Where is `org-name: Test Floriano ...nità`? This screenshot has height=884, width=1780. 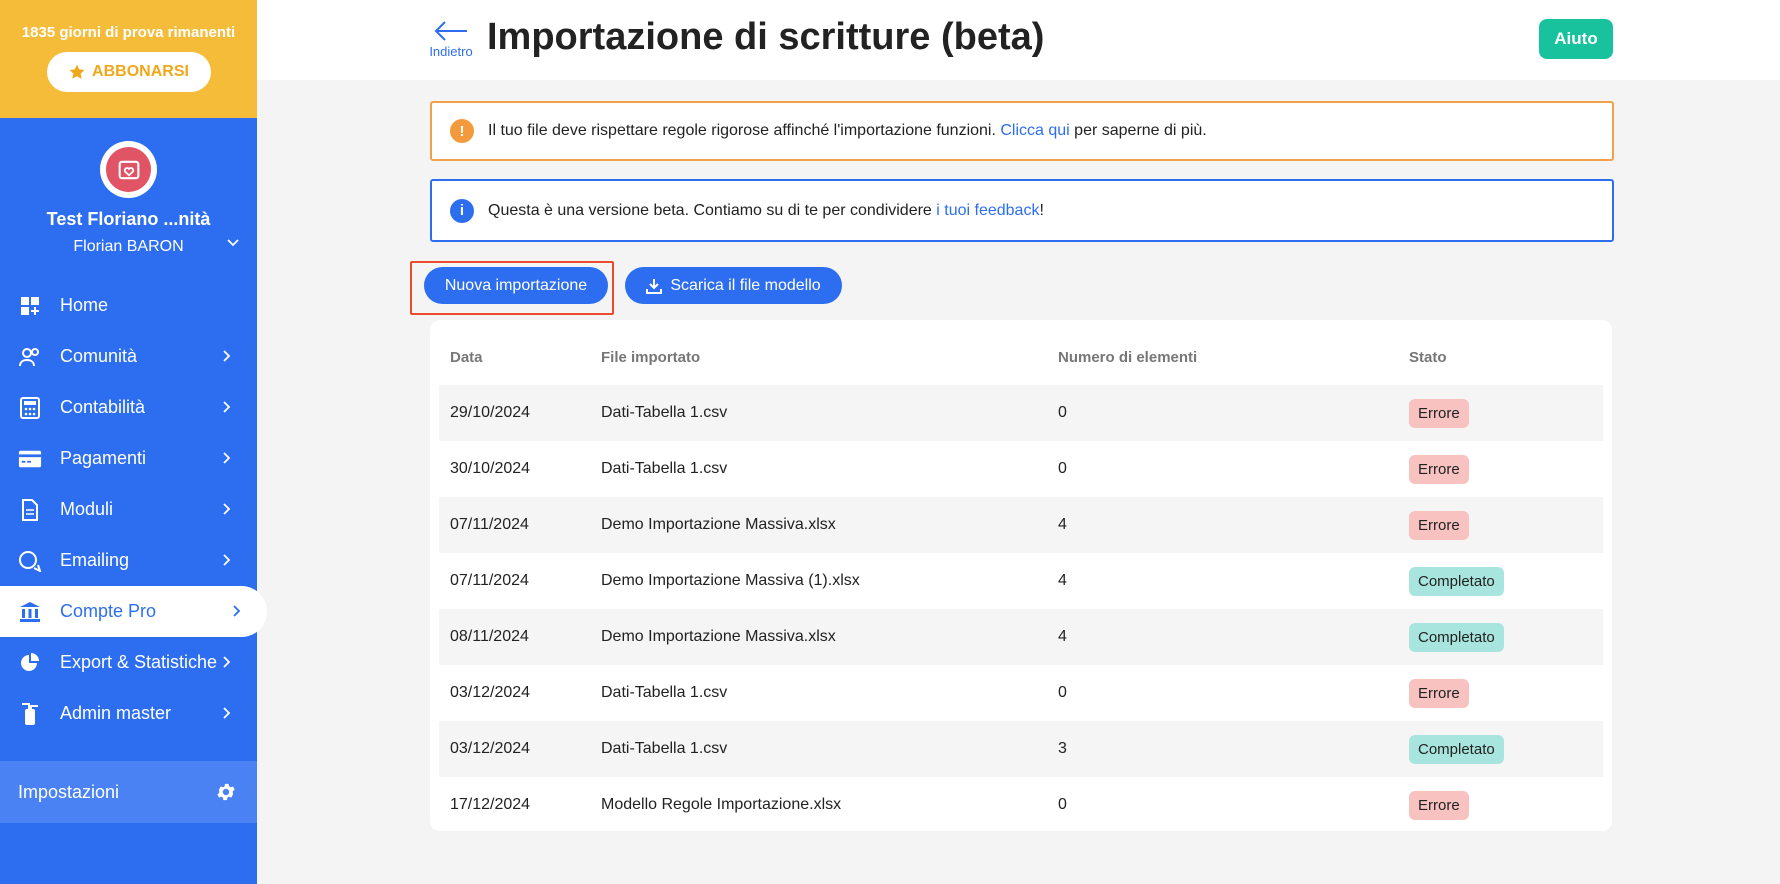
org-name: Test Floriano ...nità is located at coordinates (128, 219).